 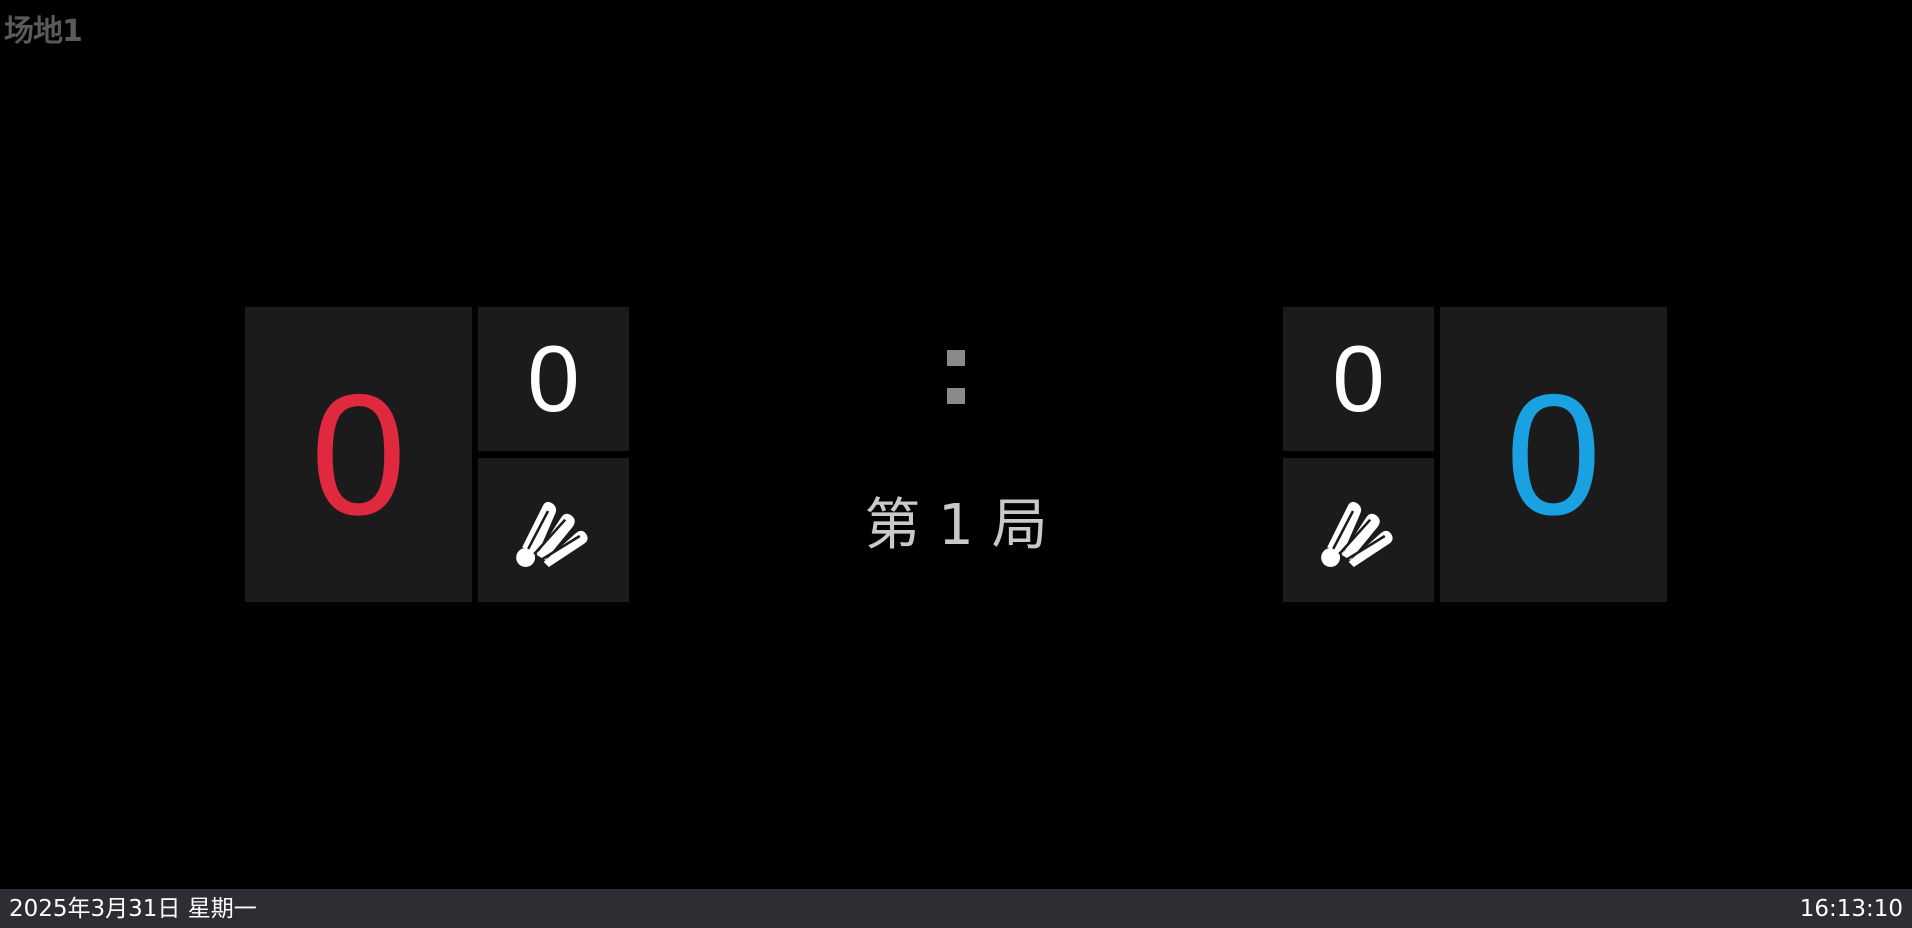 I want to click on separator-dot-top, so click(x=956, y=358).